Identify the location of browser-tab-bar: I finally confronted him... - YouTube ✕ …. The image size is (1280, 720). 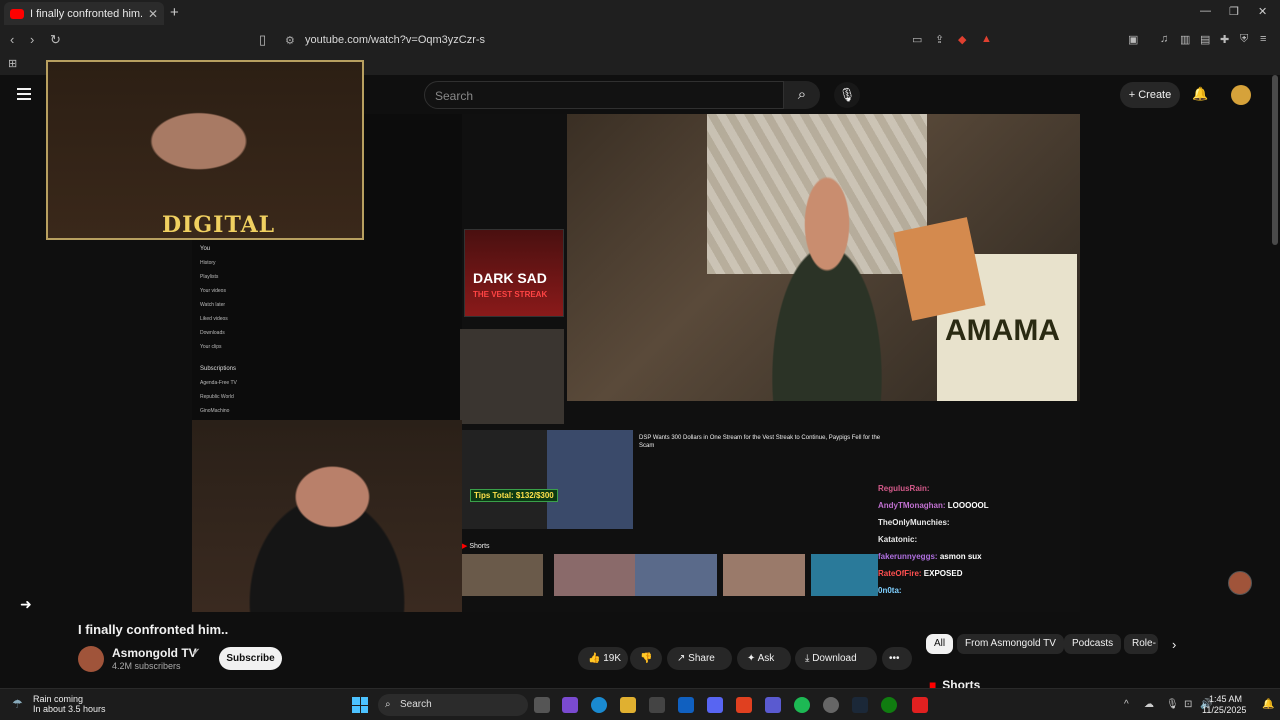
(640, 13).